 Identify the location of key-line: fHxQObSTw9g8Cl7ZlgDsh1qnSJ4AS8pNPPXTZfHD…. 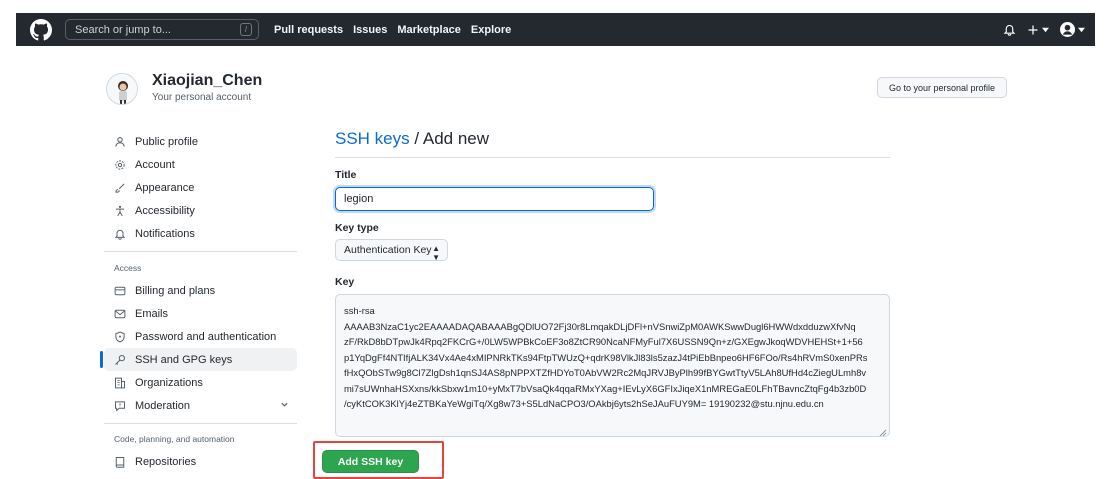
(605, 372).